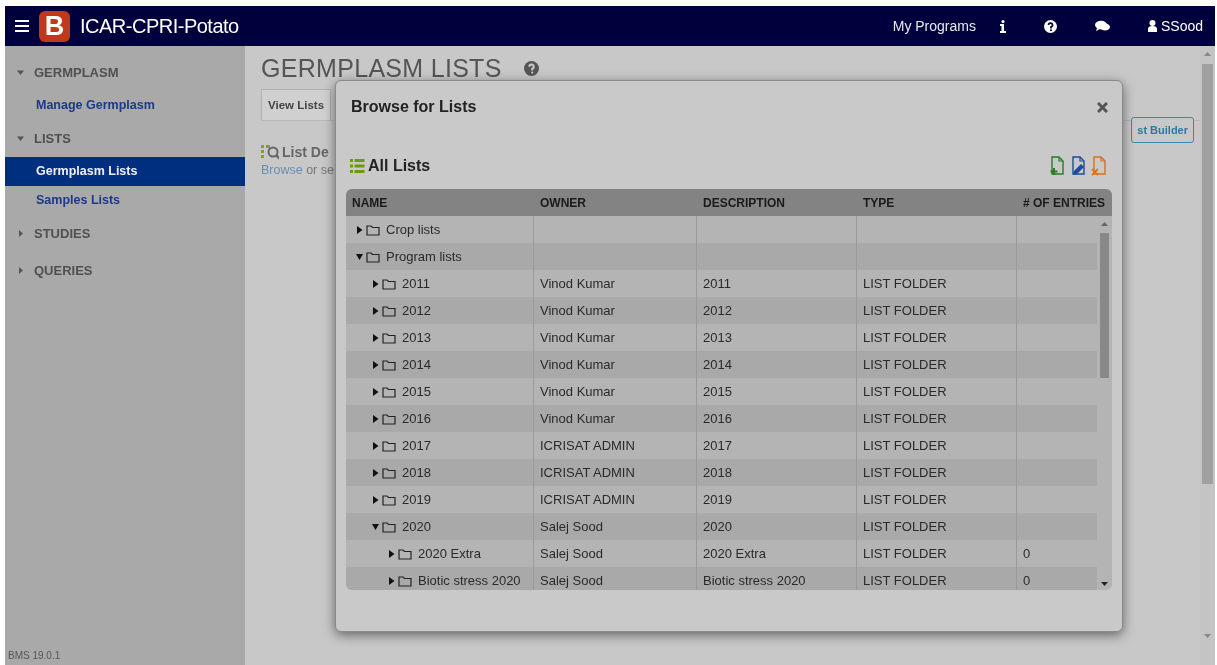  Describe the element at coordinates (469, 580) in the screenshot. I see `folder-name: Biotic stress 2020` at that location.